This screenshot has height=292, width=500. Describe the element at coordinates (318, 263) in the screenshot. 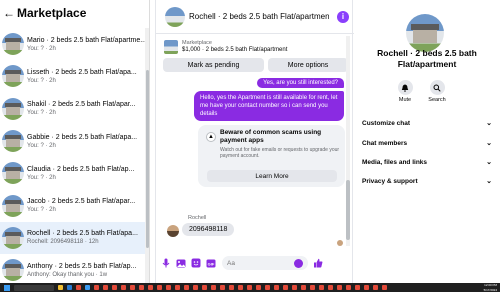

I see `like-icon` at that location.